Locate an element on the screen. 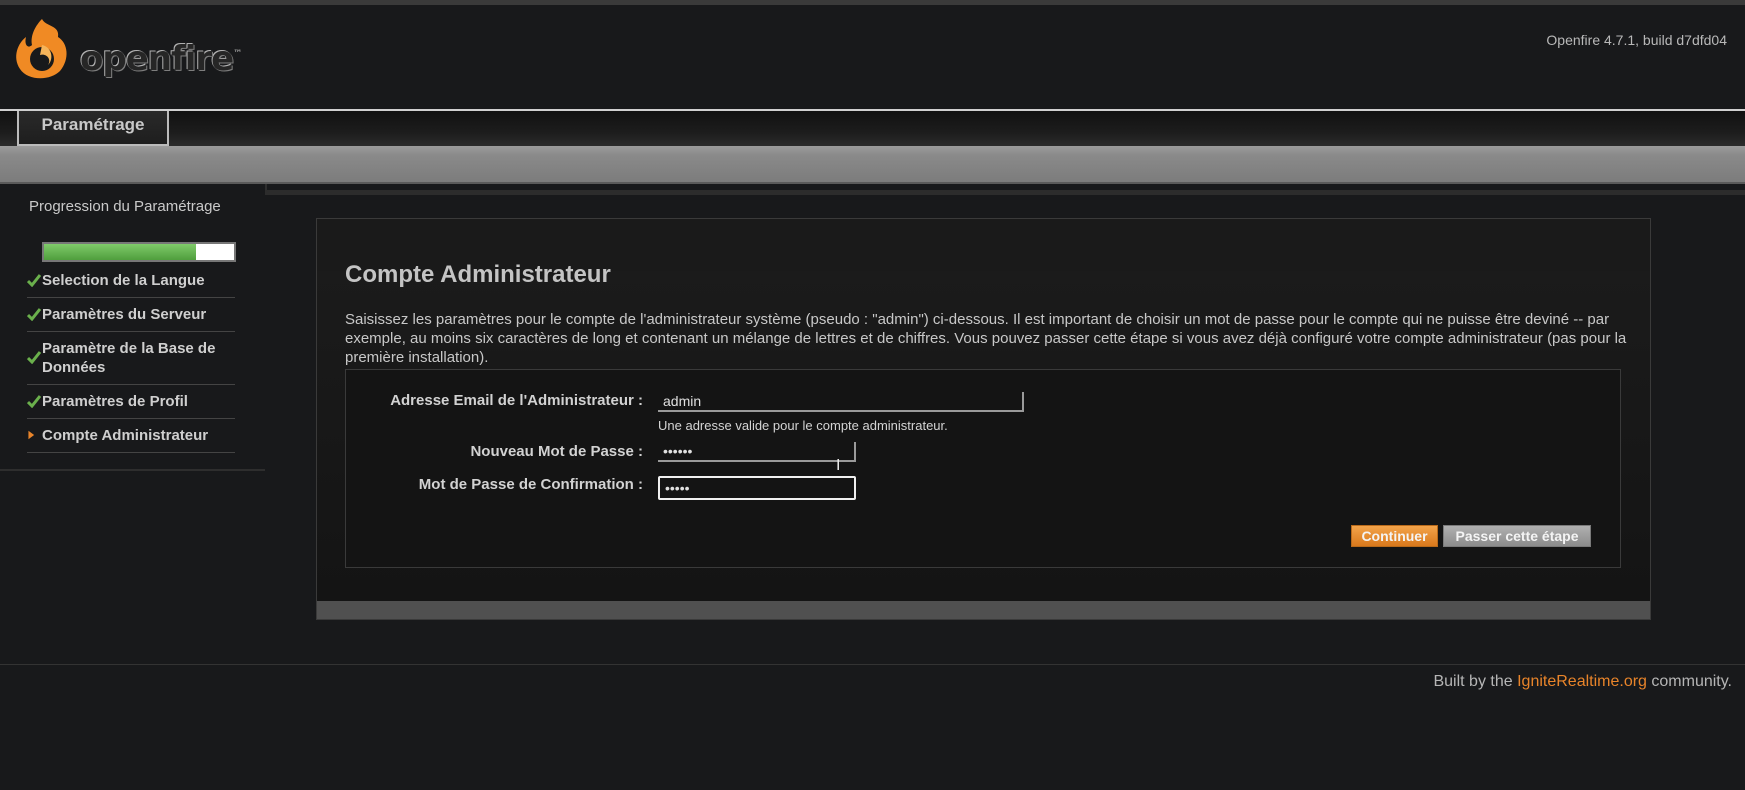 Image resolution: width=1745 pixels, height=790 pixels. flame-icon is located at coordinates (41, 49).